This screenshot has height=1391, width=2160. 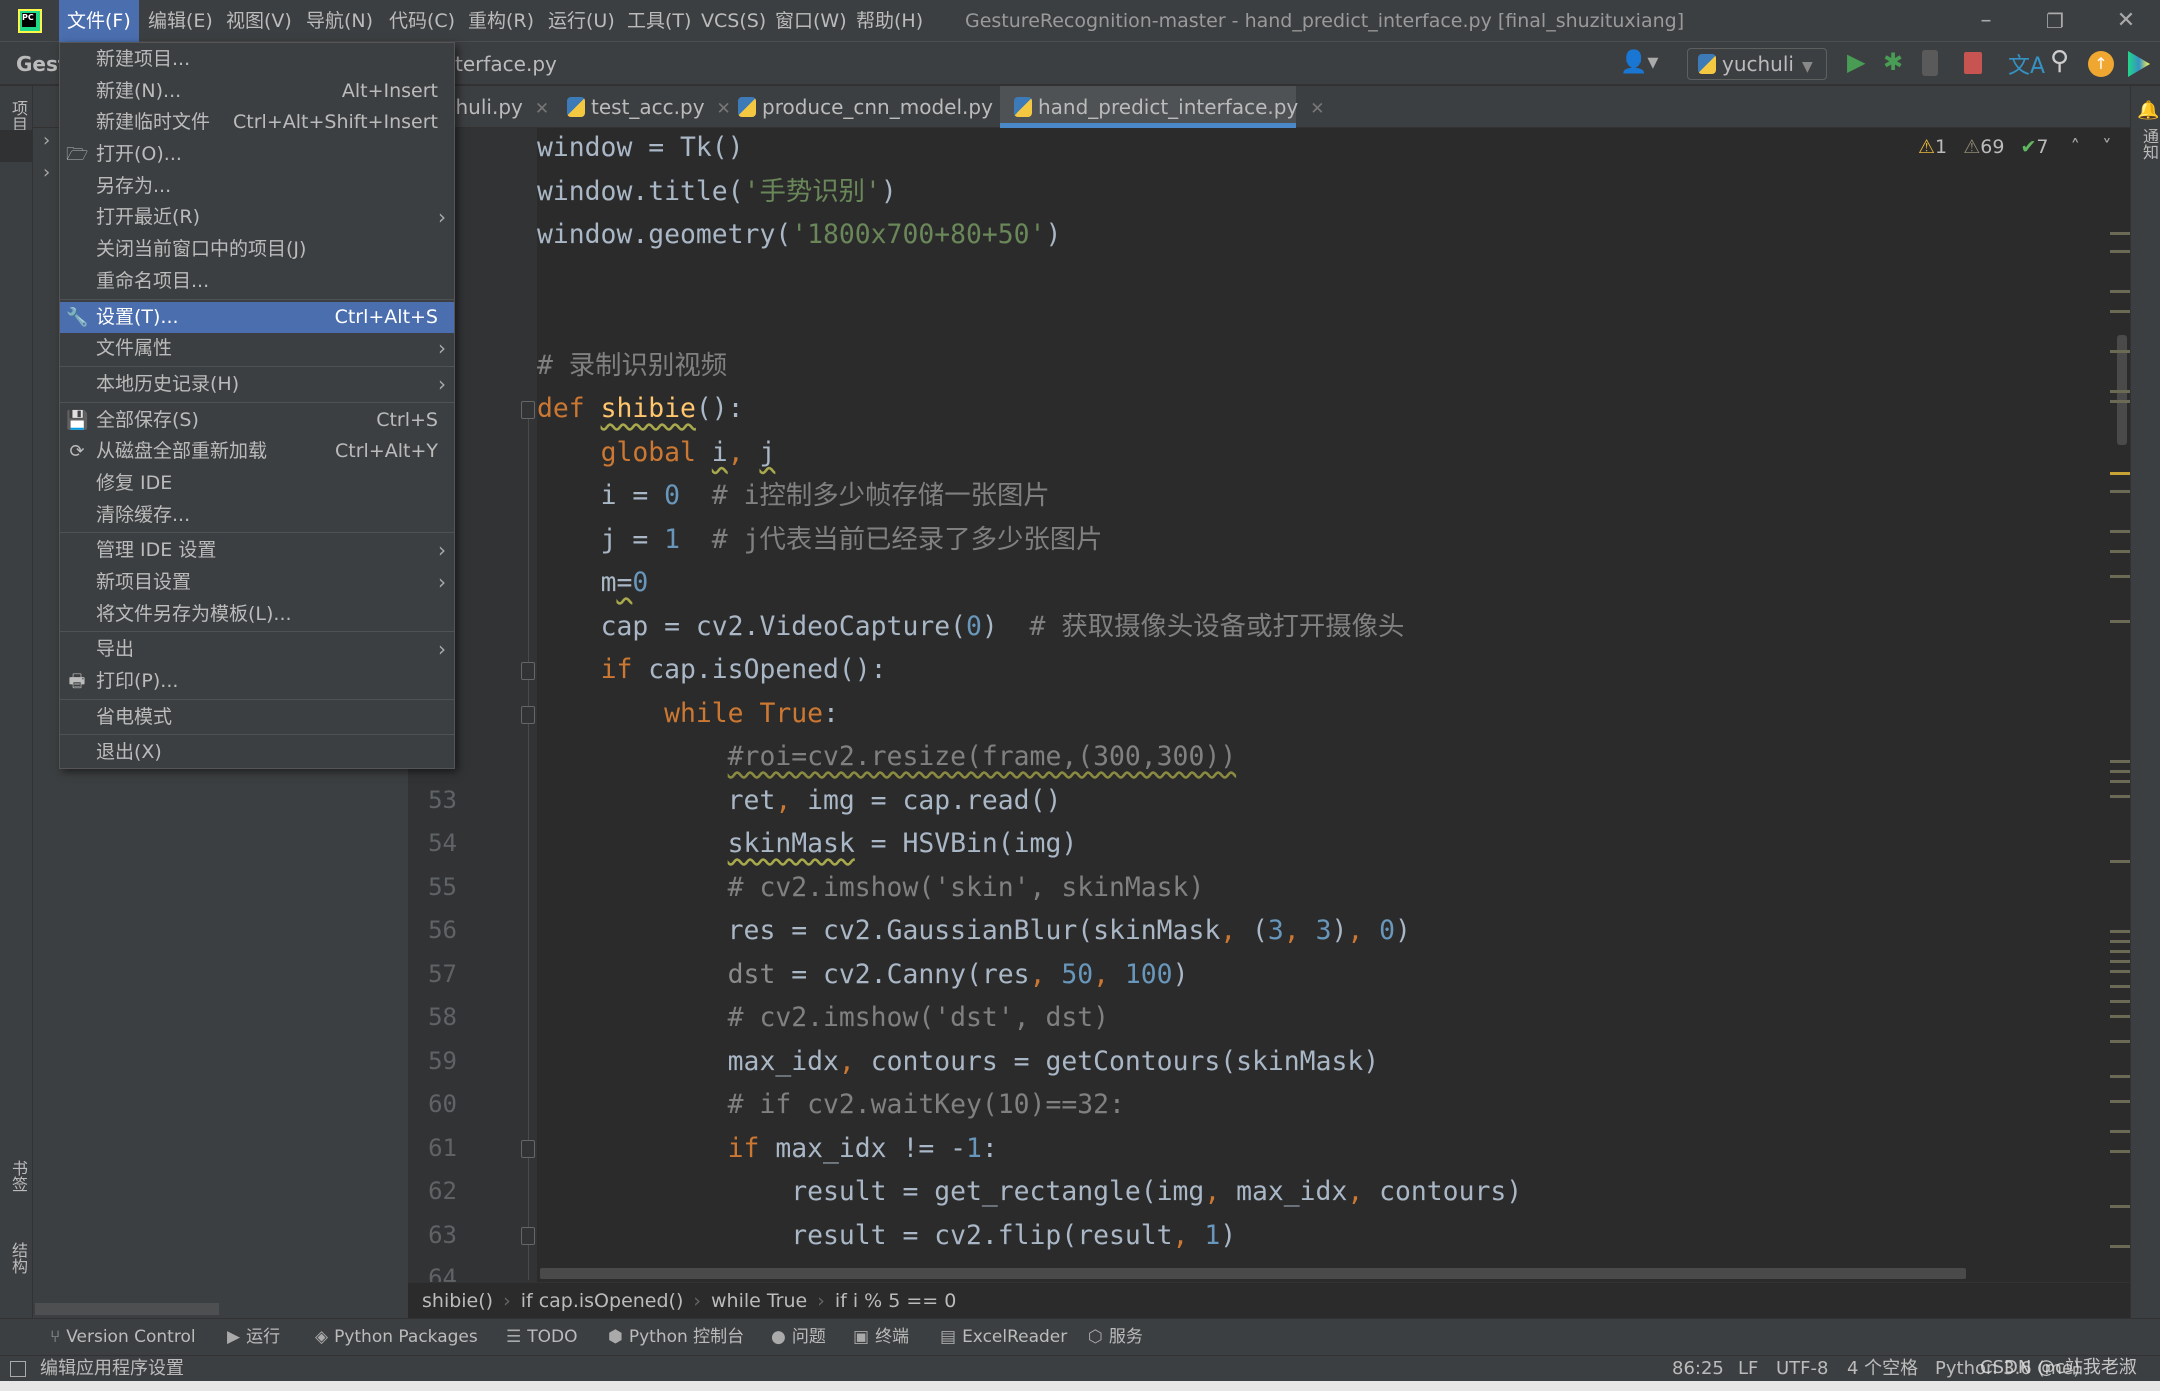 What do you see at coordinates (733, 21) in the screenshot?
I see `menu-8: VCS(S)` at bounding box center [733, 21].